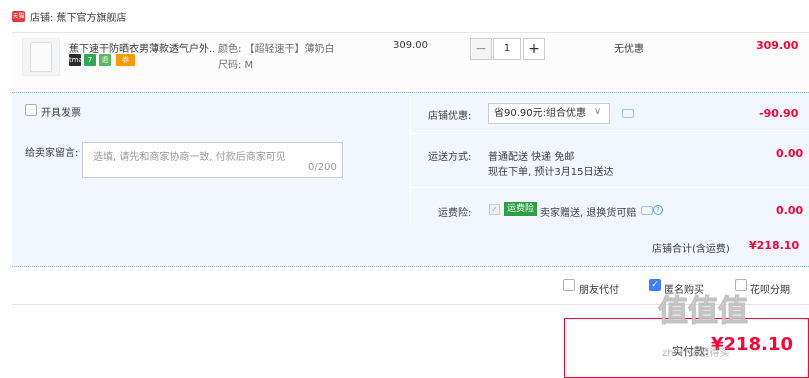 The image size is (809, 378). What do you see at coordinates (569, 285) in the screenshot?
I see `friend-pay-checkbox` at bounding box center [569, 285].